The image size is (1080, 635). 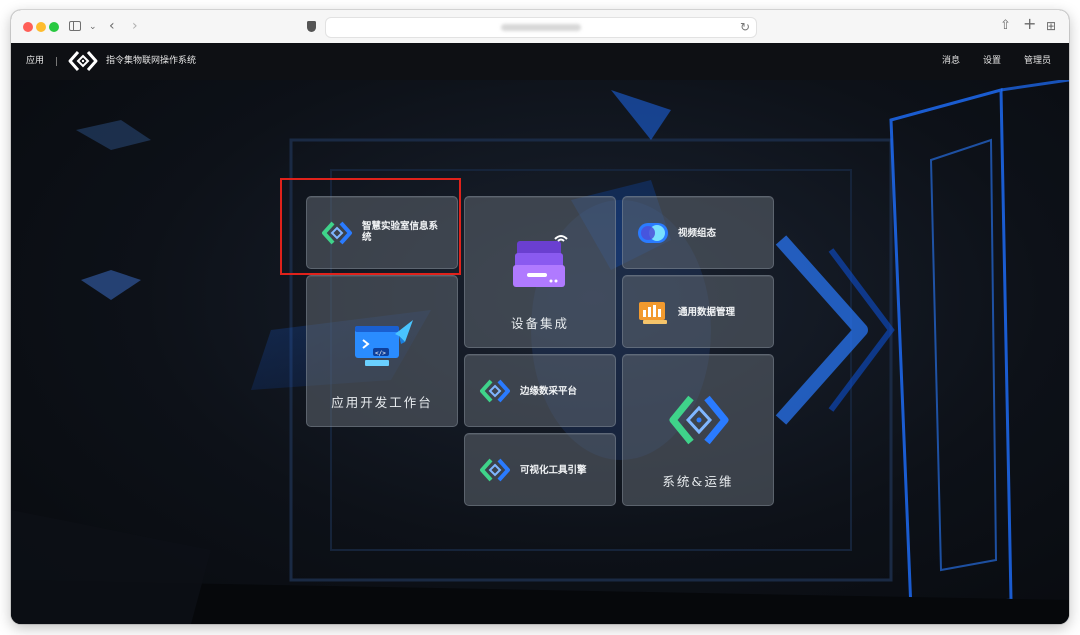 What do you see at coordinates (54, 27) in the screenshot?
I see `zoom-window-button` at bounding box center [54, 27].